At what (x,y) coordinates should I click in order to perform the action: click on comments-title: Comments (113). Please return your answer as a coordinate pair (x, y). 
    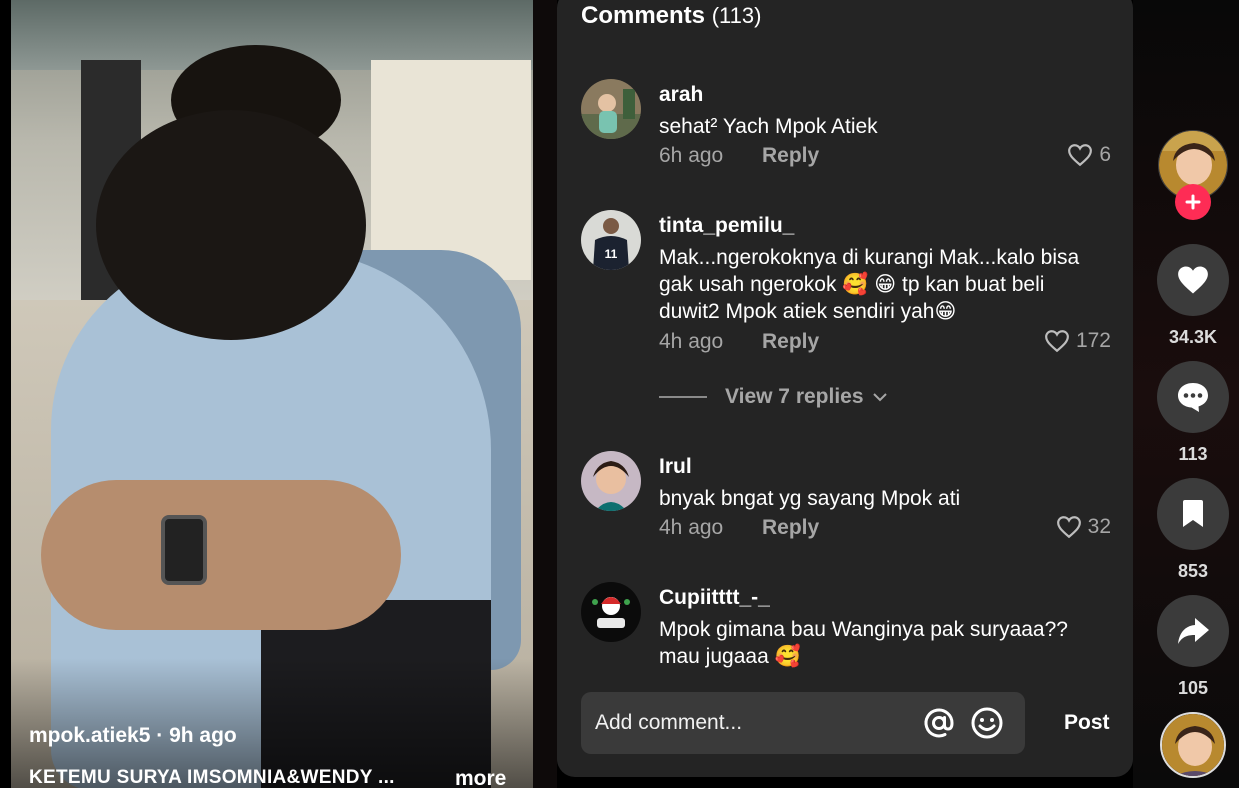
    Looking at the image, I should click on (671, 16).